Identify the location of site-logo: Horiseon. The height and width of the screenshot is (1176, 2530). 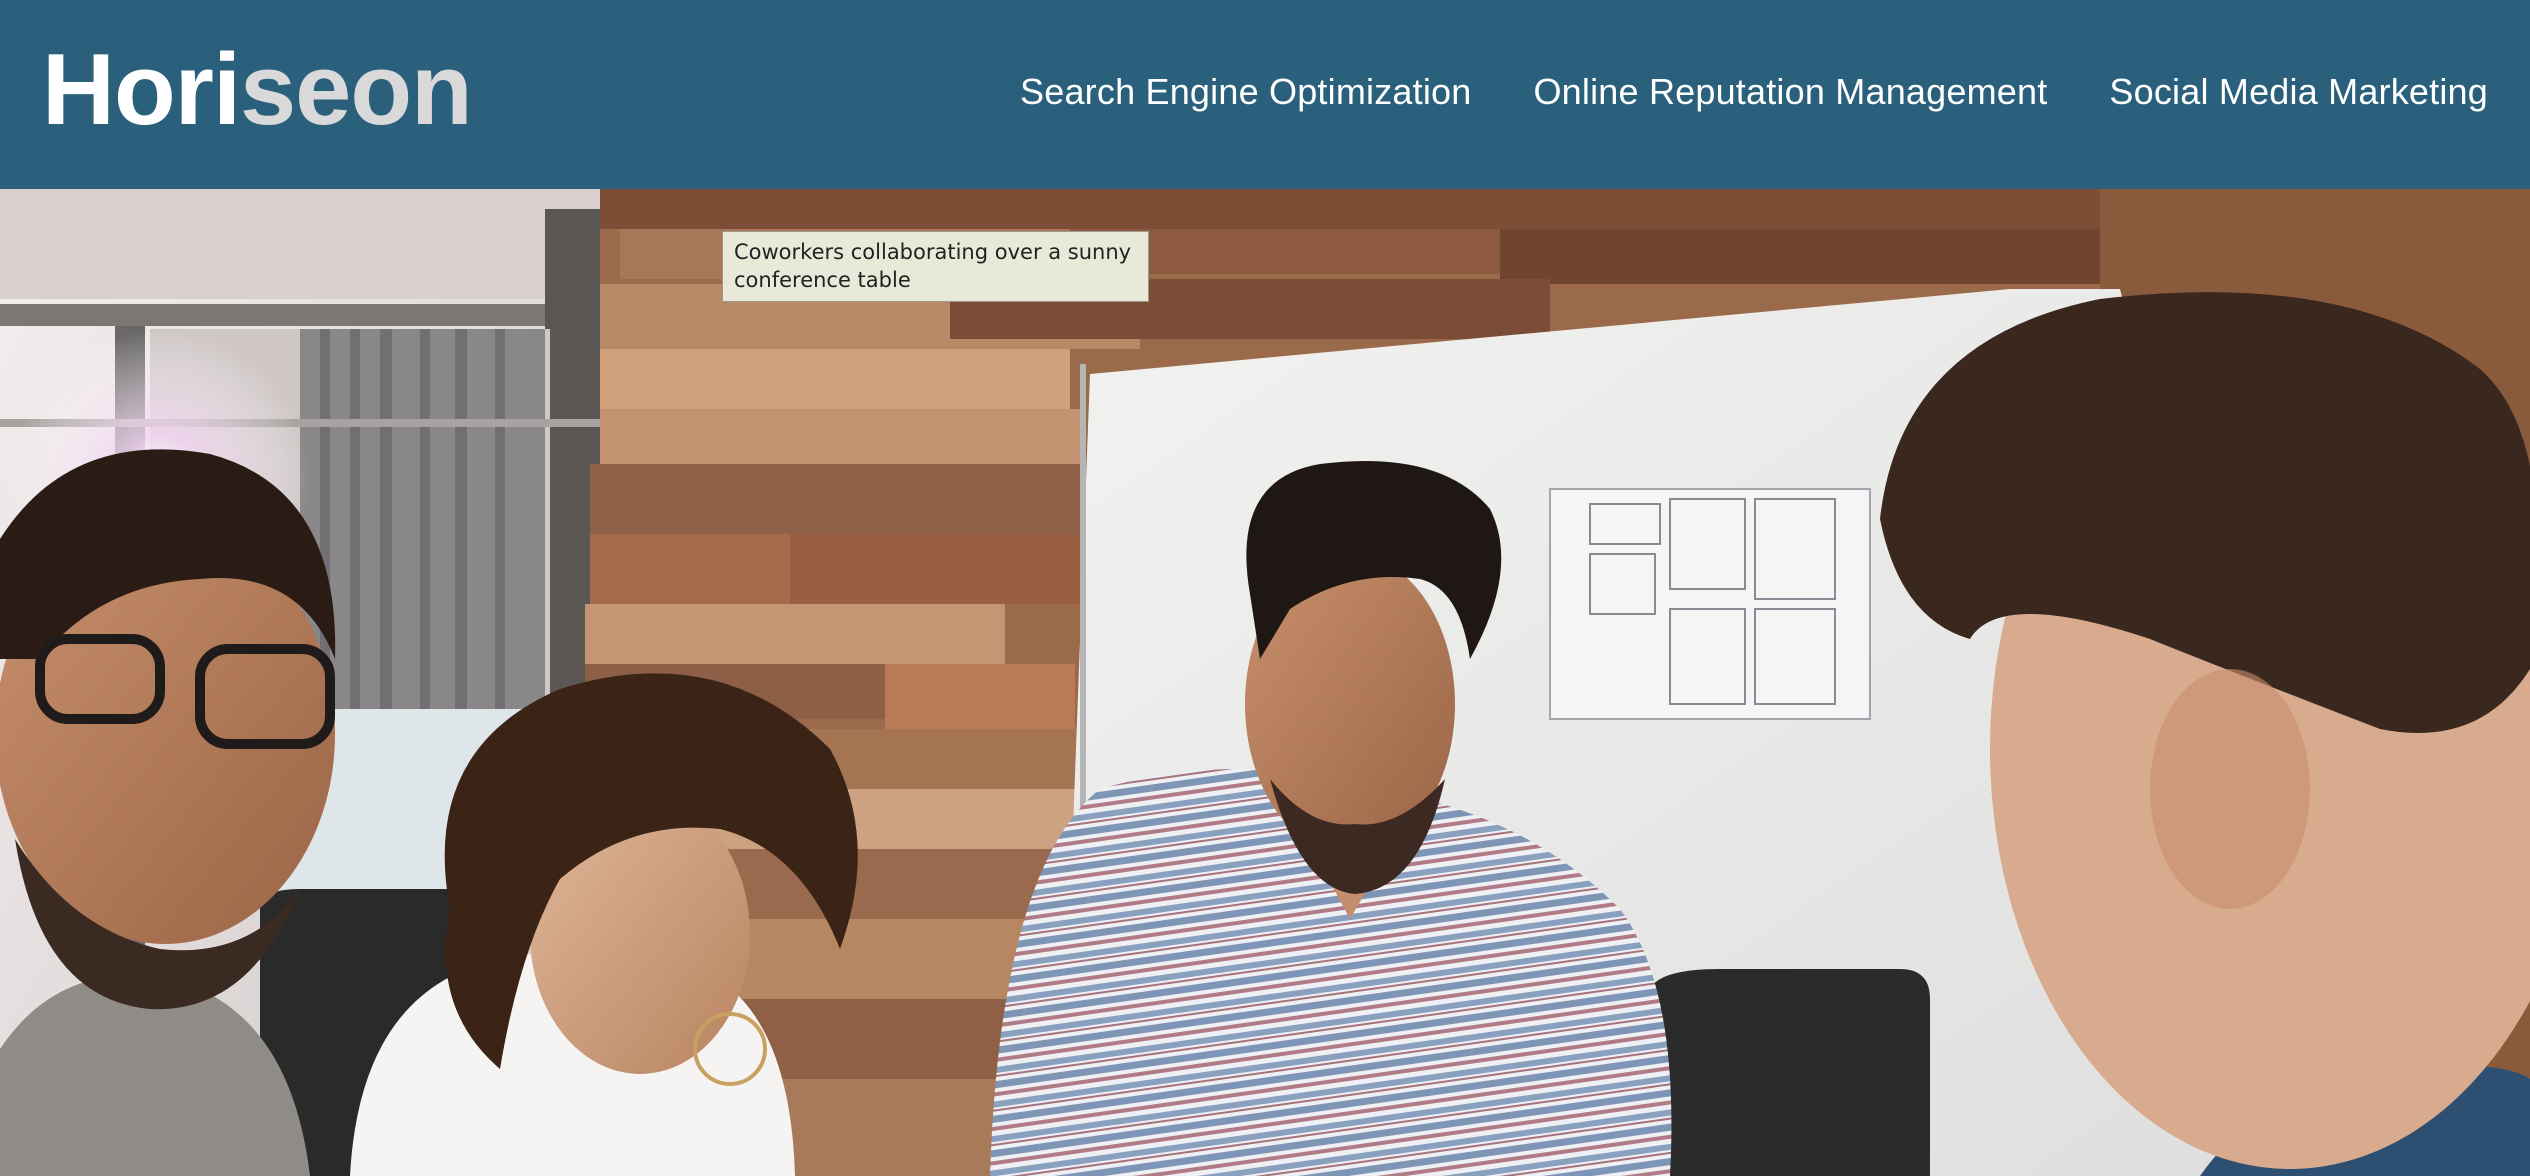
(257, 90).